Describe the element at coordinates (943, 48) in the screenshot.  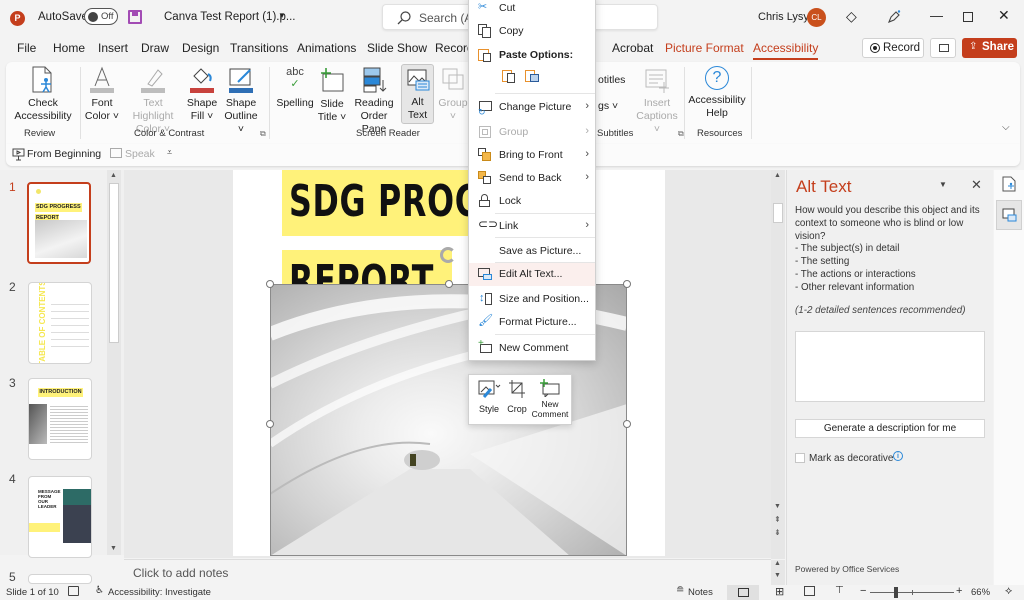
I see `comments-button` at that location.